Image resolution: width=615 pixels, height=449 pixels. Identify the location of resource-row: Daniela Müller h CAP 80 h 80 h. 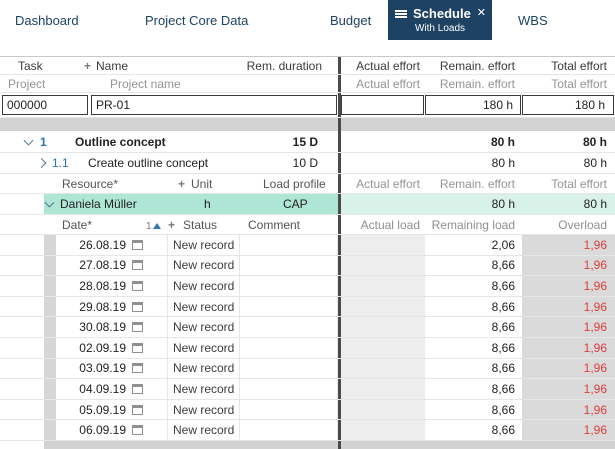
(307, 204).